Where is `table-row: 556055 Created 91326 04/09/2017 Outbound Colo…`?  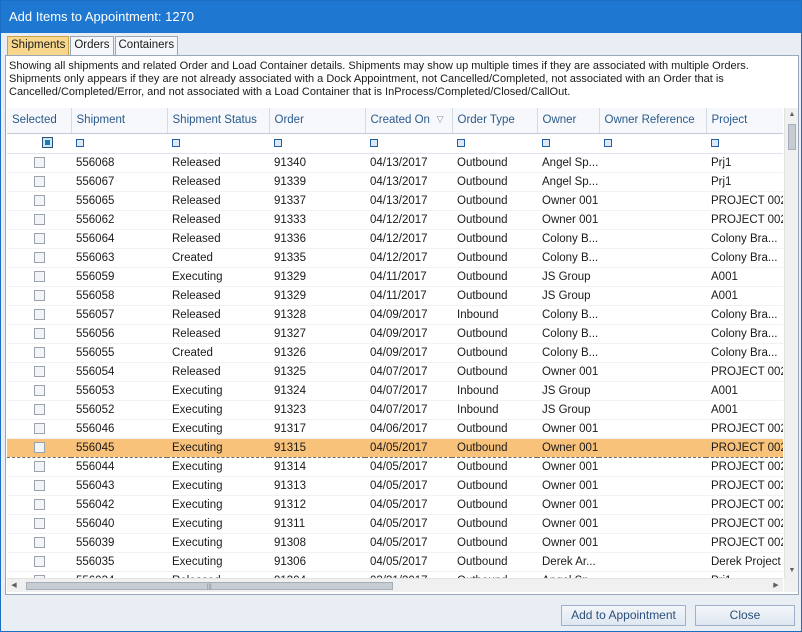 table-row: 556055 Created 91326 04/09/2017 Outbound Colo… is located at coordinates (395, 353).